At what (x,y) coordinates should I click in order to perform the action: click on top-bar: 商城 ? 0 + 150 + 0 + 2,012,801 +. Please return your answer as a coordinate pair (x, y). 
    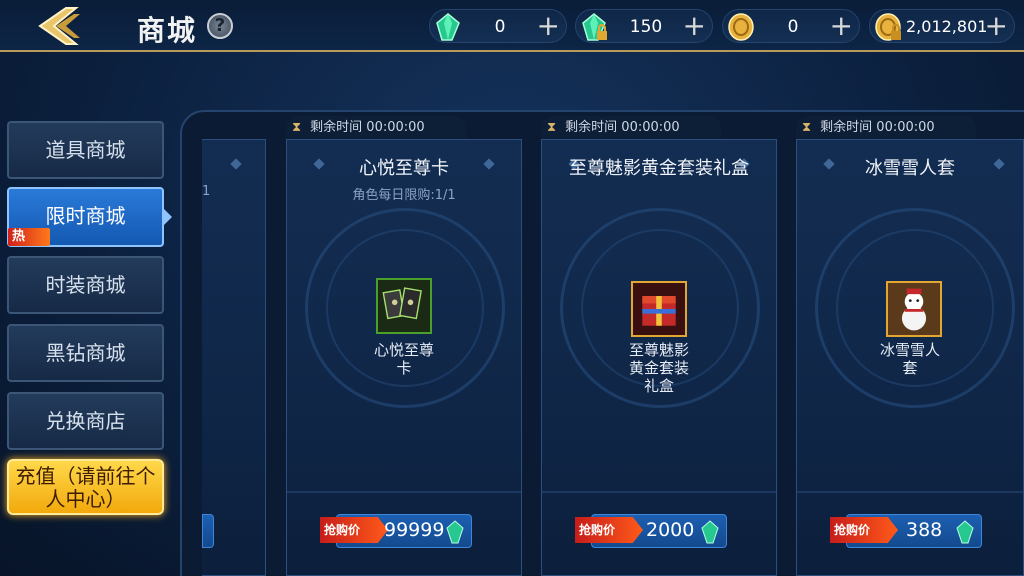
    Looking at the image, I should click on (512, 26).